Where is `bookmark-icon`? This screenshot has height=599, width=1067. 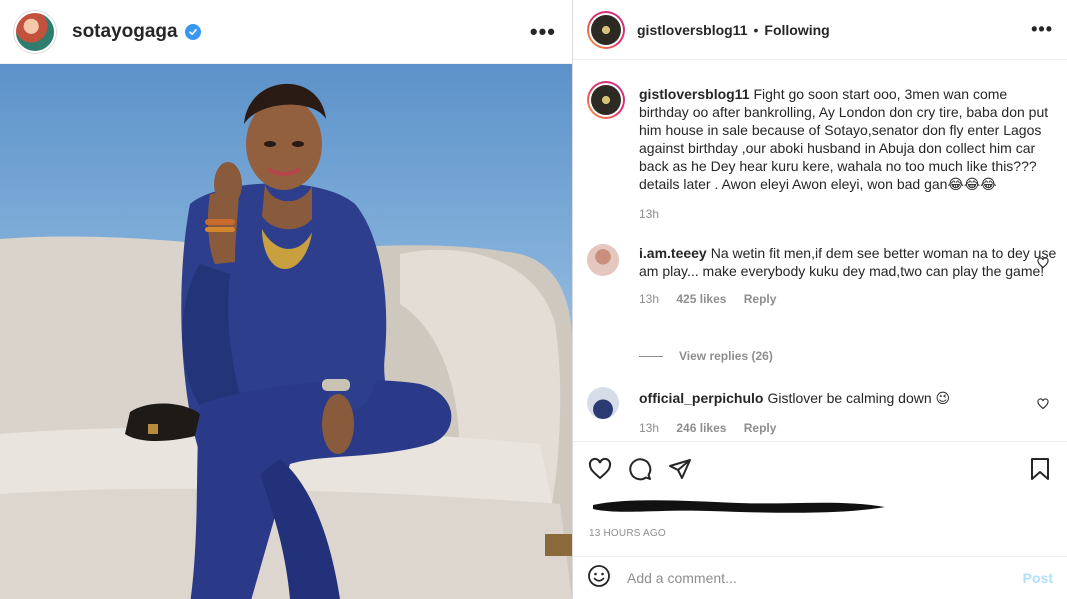 bookmark-icon is located at coordinates (1040, 469).